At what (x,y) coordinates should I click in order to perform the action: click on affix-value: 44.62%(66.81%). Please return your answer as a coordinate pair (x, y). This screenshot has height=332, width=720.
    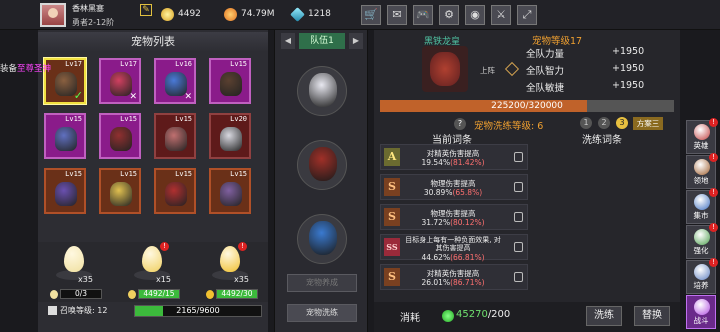
    Looking at the image, I should click on (453, 257).